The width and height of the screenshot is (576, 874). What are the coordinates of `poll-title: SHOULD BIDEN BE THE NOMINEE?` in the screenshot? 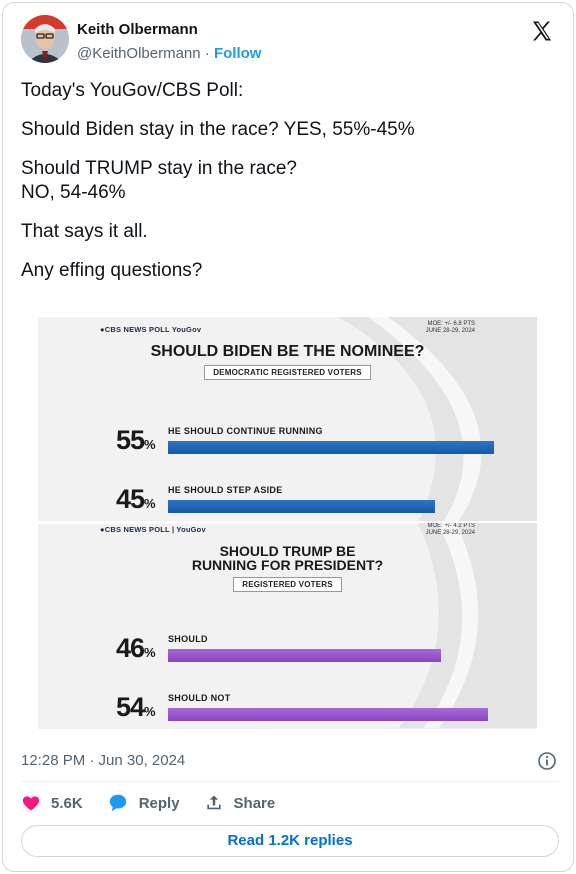 It's located at (287, 351).